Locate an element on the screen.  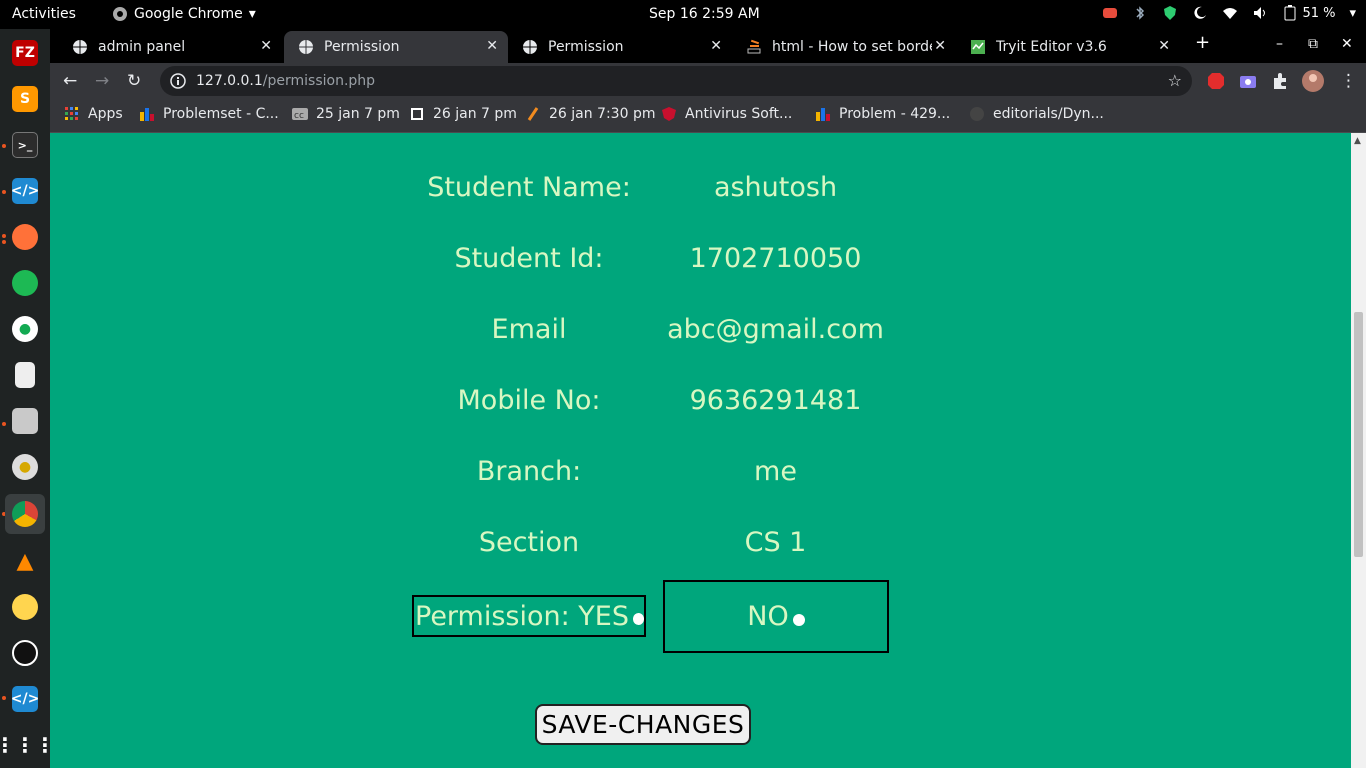
firefox-launcher is located at coordinates (25, 237).